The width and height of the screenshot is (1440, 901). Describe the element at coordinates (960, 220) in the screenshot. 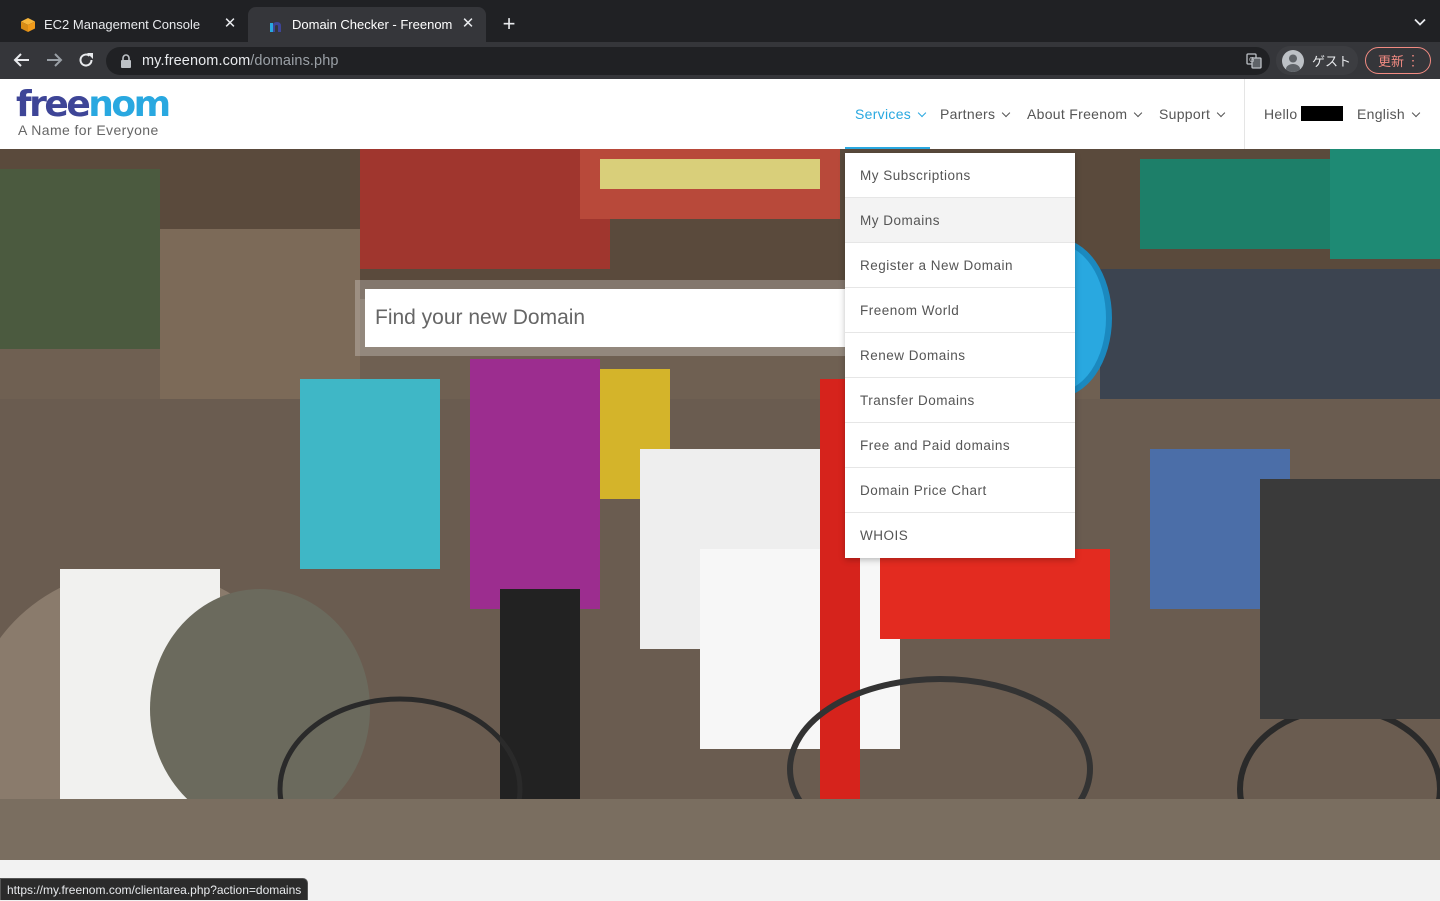

I see `menu-item-my-domains: My Domains` at that location.